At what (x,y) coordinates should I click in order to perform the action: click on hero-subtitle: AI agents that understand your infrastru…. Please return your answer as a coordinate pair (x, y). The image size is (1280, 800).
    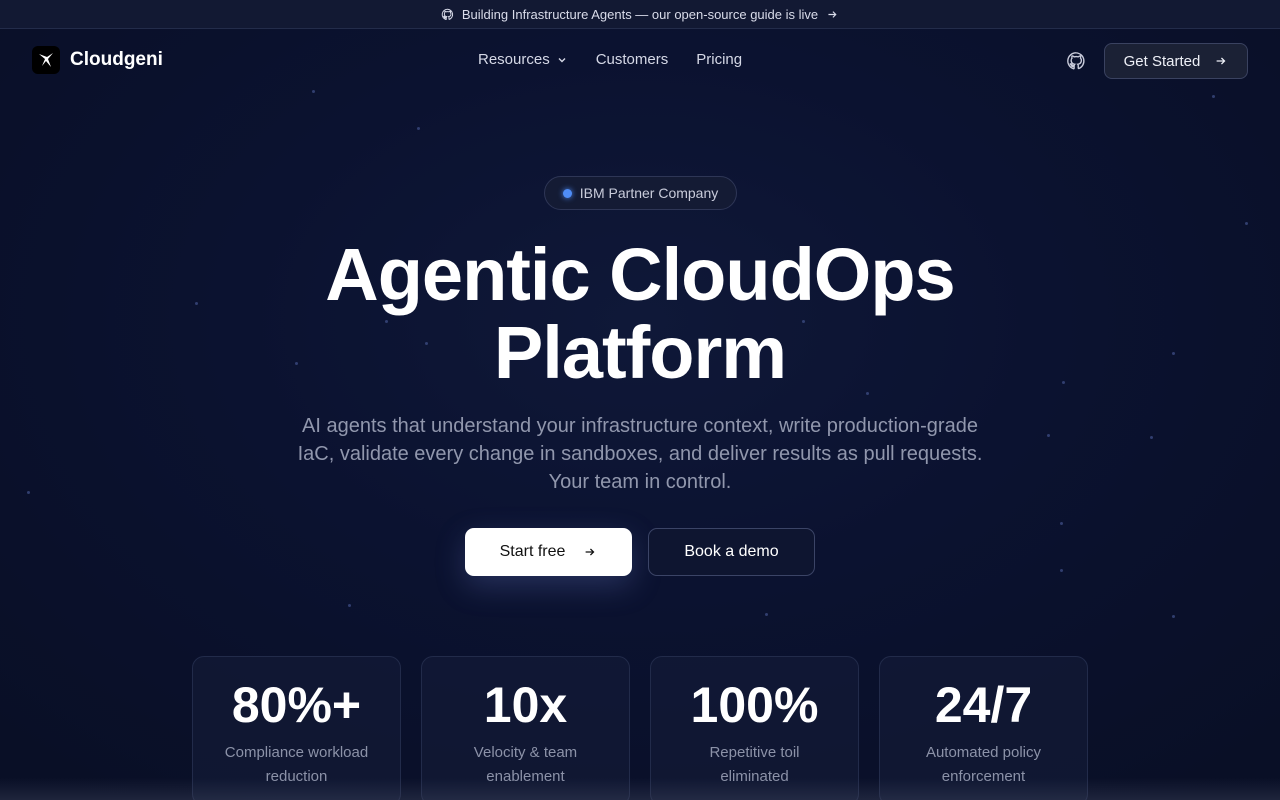
    Looking at the image, I should click on (640, 454).